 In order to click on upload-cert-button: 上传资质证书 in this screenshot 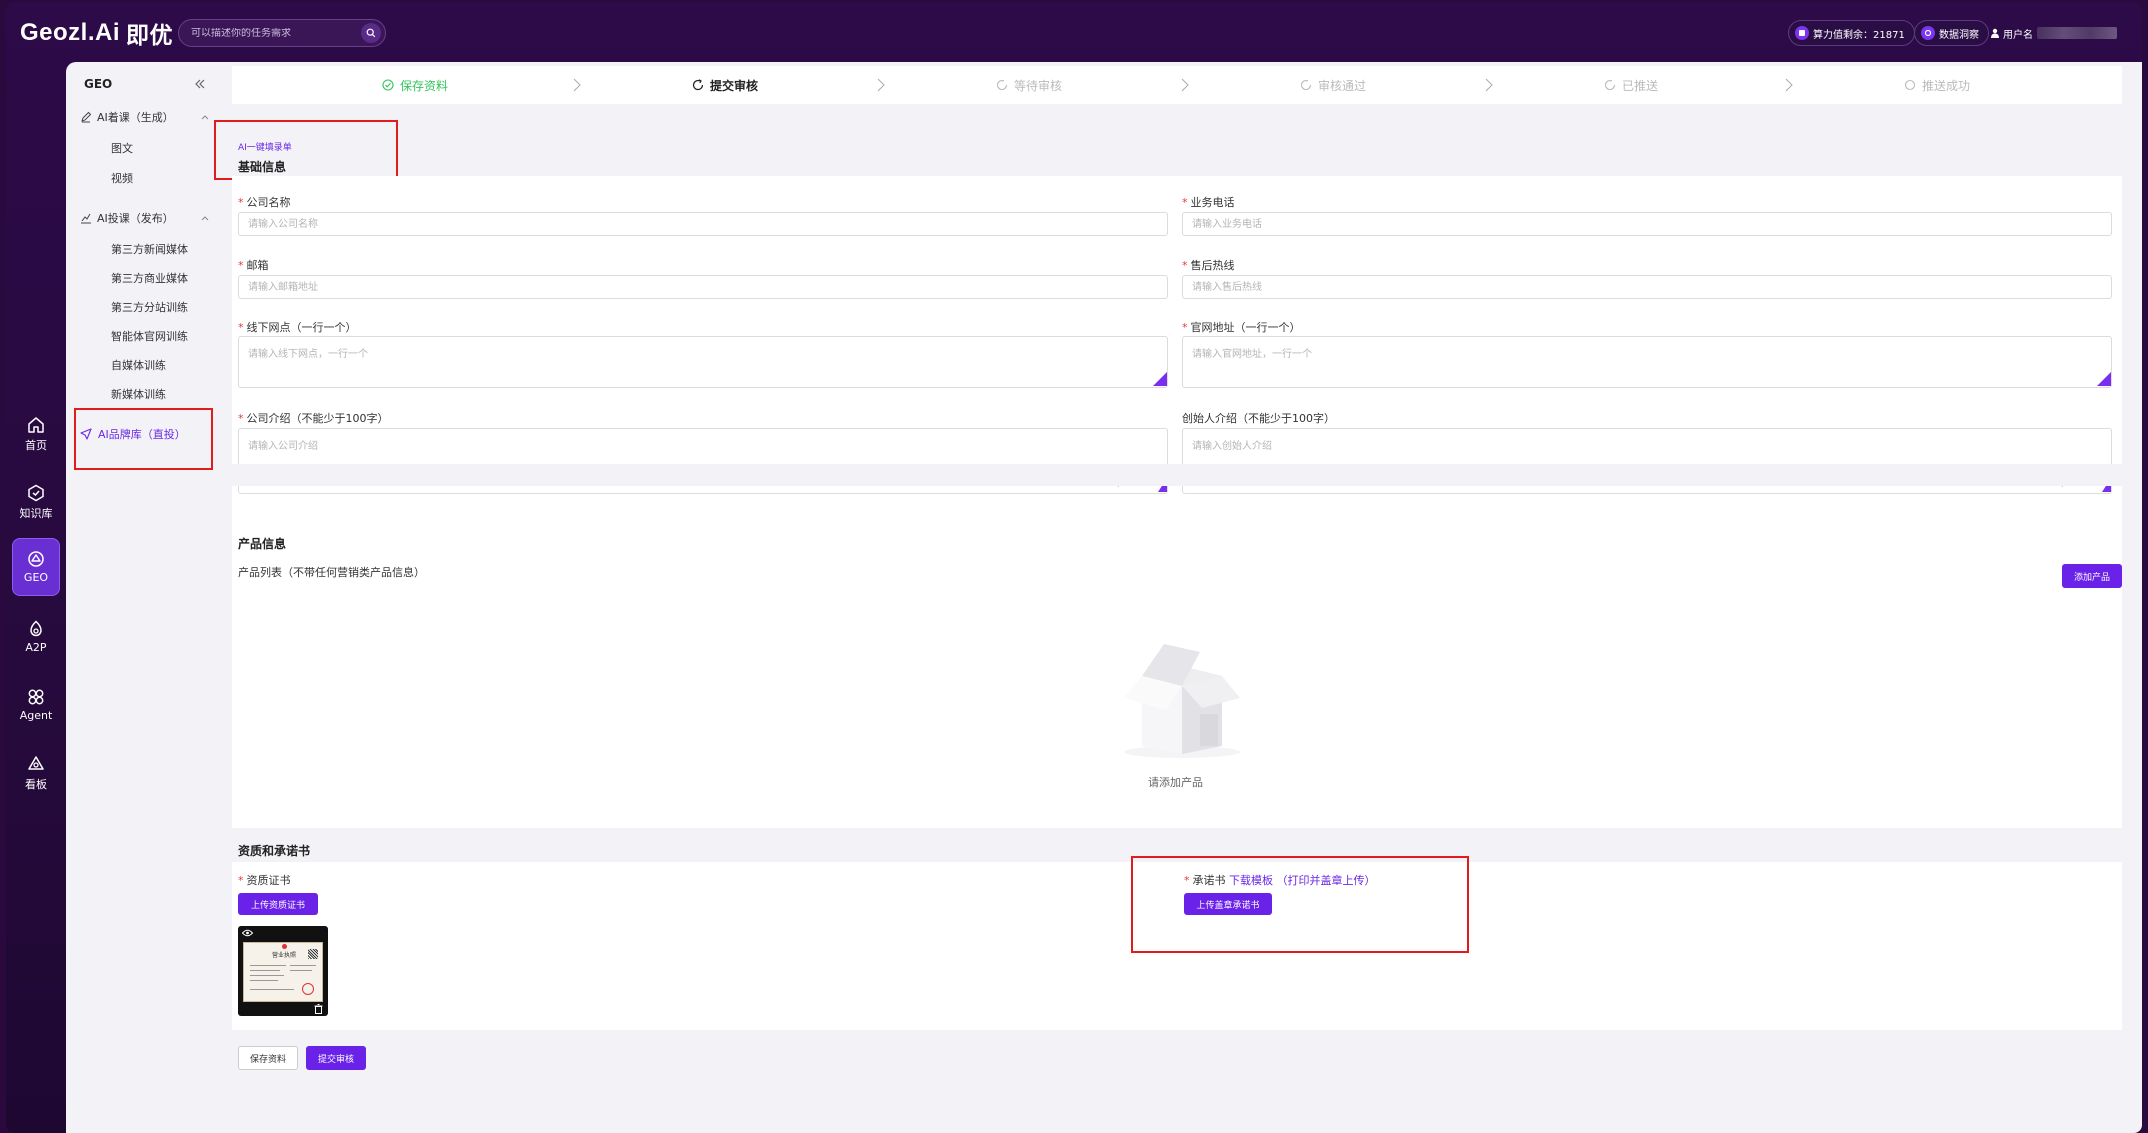, I will do `click(278, 904)`.